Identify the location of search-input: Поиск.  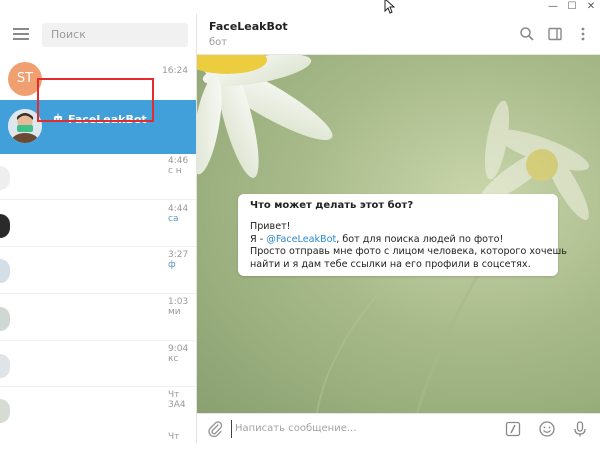
(115, 35).